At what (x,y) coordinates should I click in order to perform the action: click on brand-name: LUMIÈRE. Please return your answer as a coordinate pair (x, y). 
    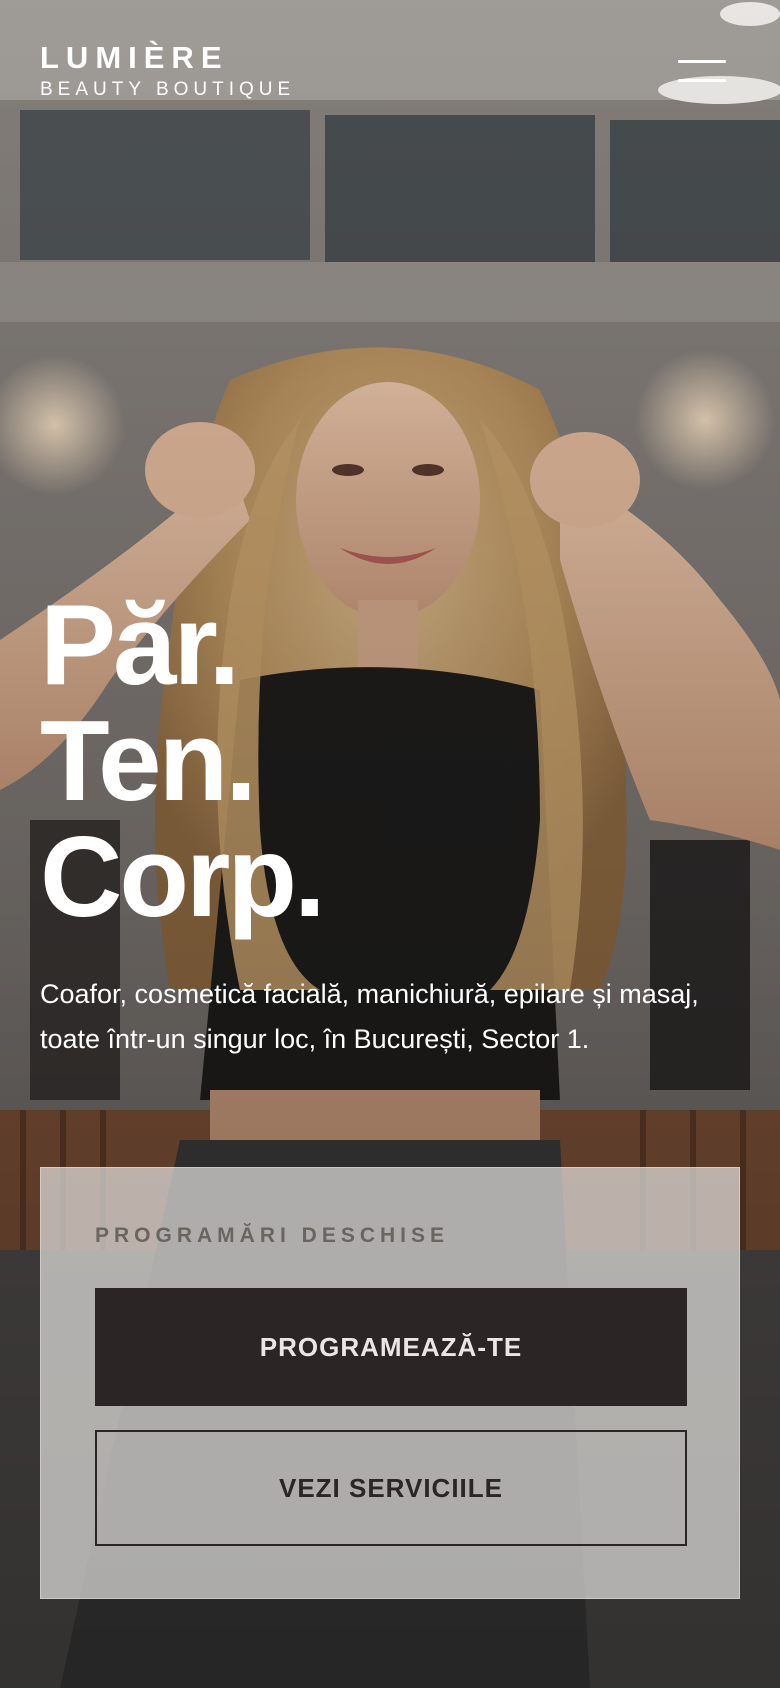
    Looking at the image, I should click on (134, 57).